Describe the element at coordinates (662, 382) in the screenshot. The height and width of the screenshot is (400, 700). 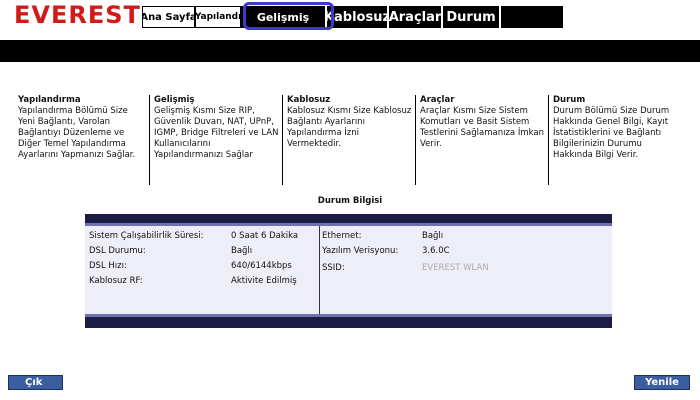
I see `refresh-button: Yenile` at that location.